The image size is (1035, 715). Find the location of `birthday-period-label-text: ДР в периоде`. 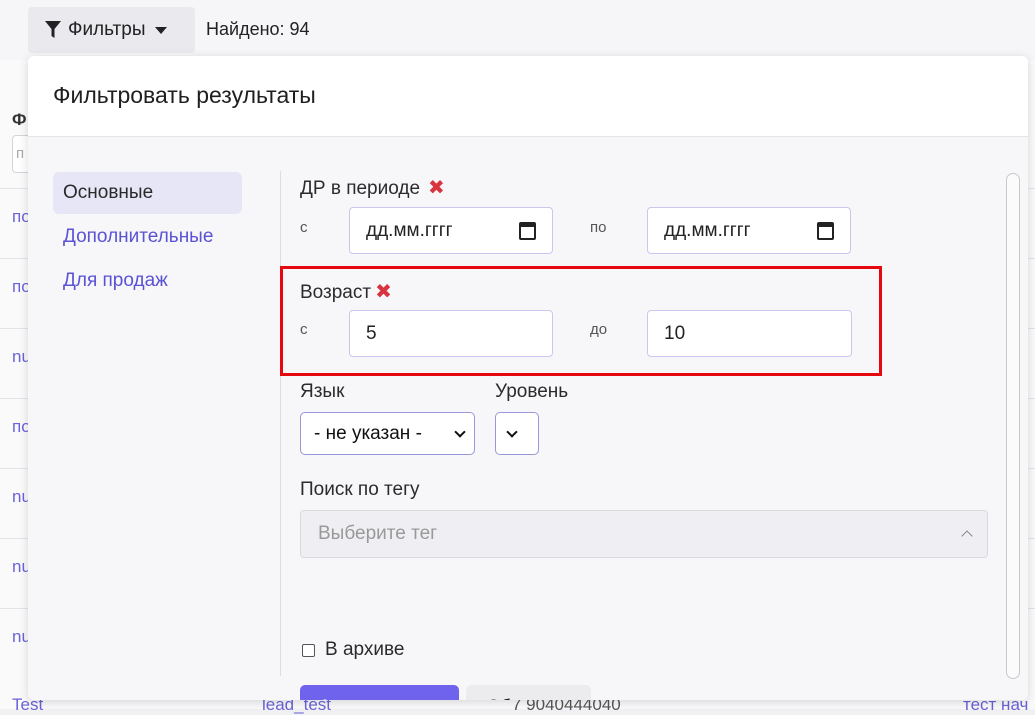

birthday-period-label-text: ДР в периоде is located at coordinates (360, 188).